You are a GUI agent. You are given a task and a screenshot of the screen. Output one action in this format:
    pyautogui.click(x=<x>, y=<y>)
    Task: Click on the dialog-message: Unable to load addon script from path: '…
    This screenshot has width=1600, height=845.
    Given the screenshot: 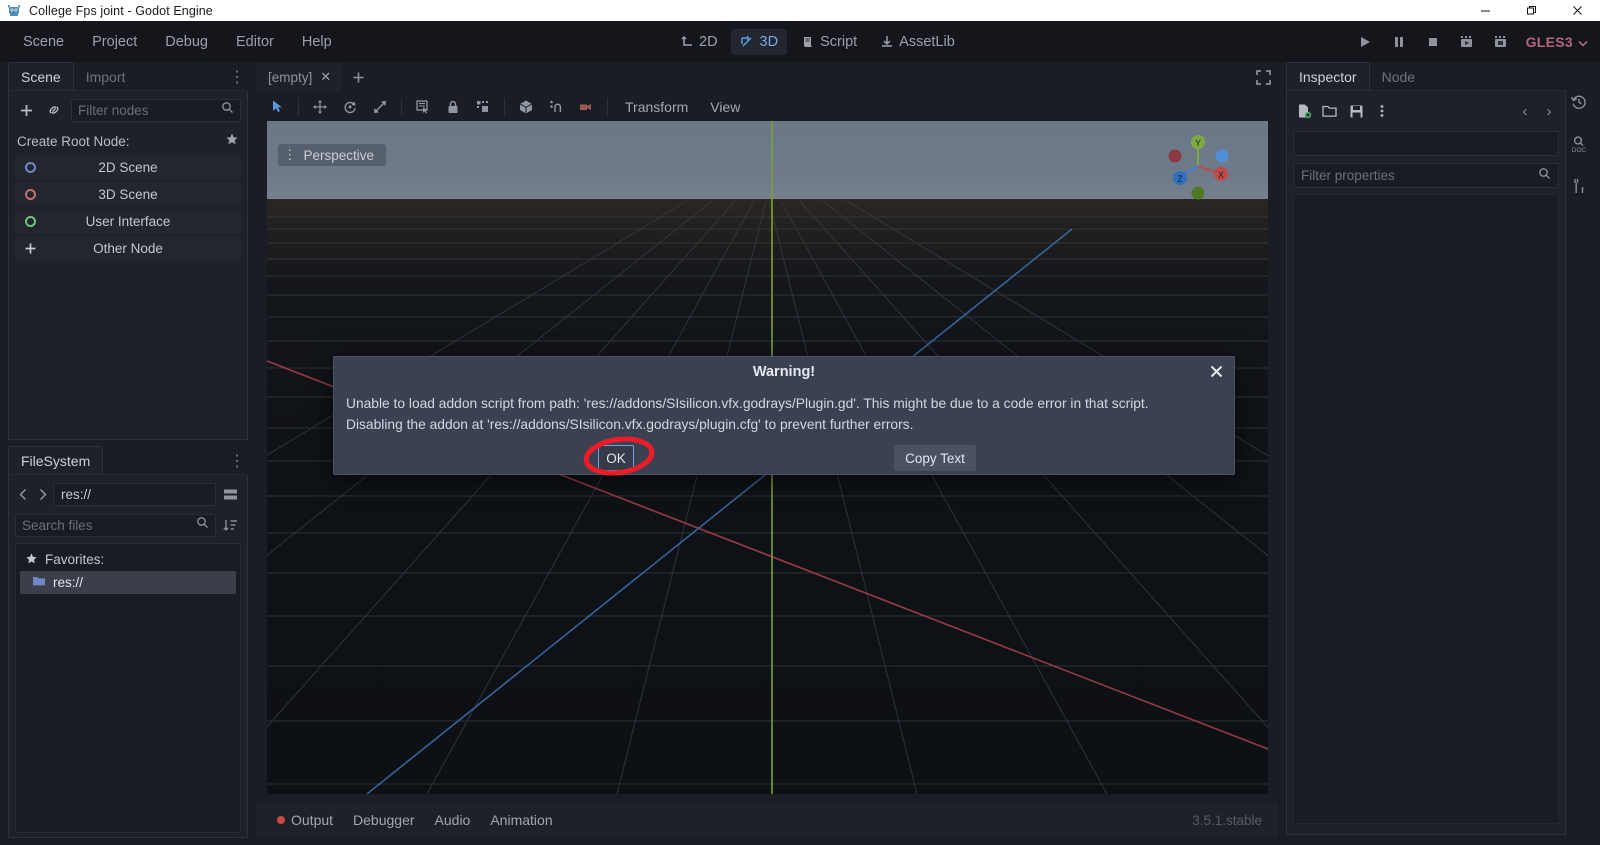 What is the action you would take?
    pyautogui.click(x=784, y=407)
    